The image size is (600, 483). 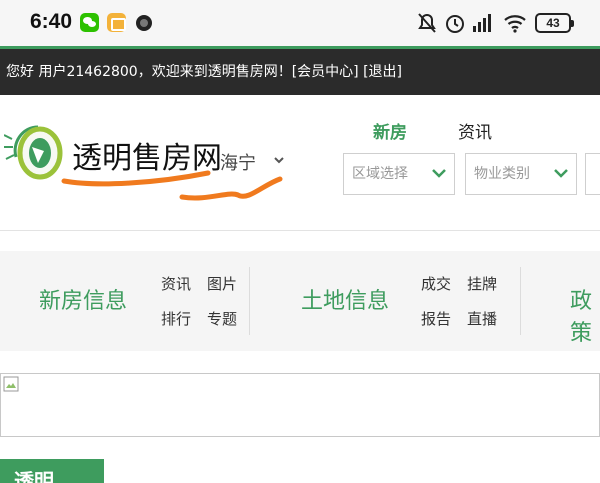 What do you see at coordinates (585, 315) in the screenshot?
I see `category-title-policy: 政策` at bounding box center [585, 315].